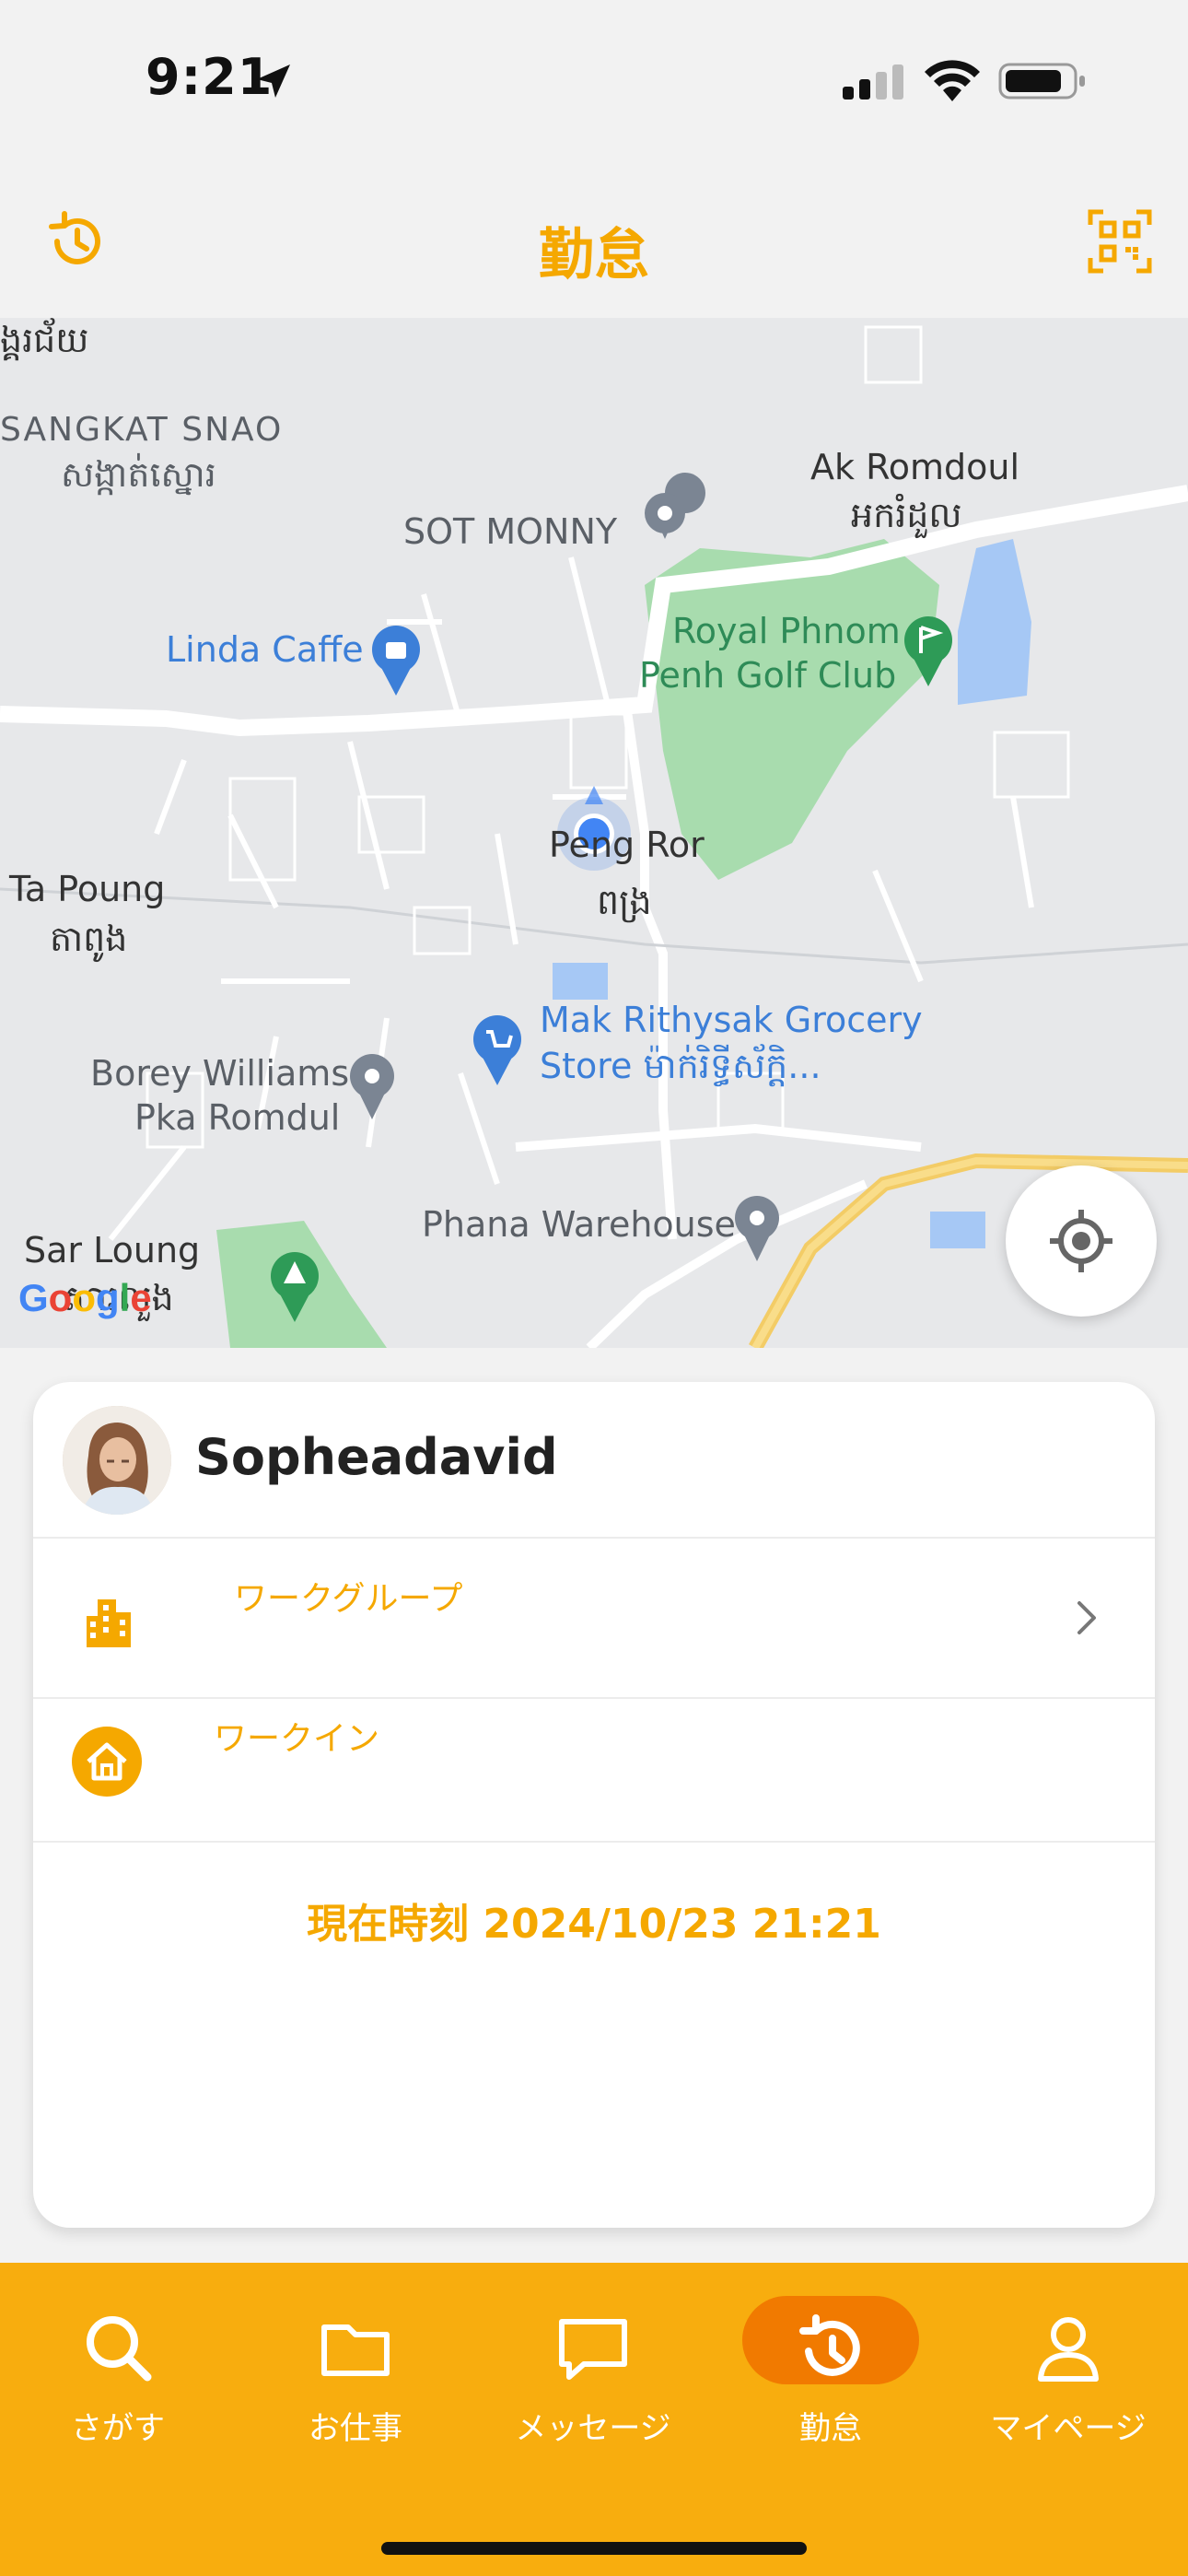 The width and height of the screenshot is (1188, 2576). I want to click on qr-scan-icon, so click(1120, 241).